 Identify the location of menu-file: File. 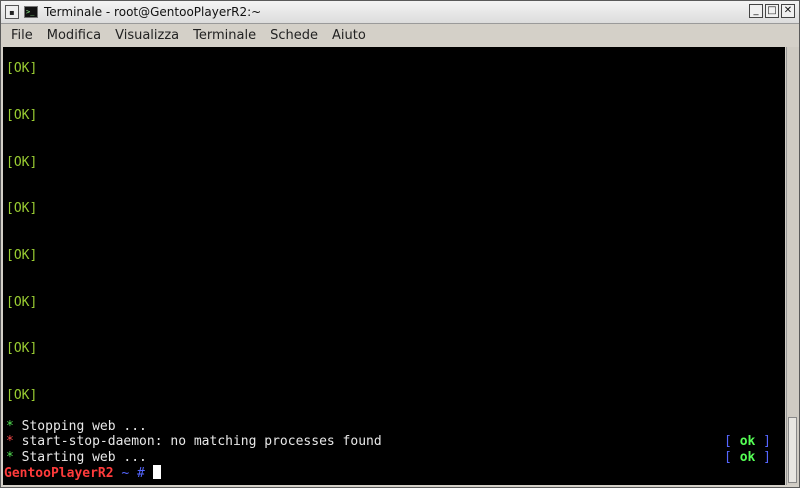
(20, 35).